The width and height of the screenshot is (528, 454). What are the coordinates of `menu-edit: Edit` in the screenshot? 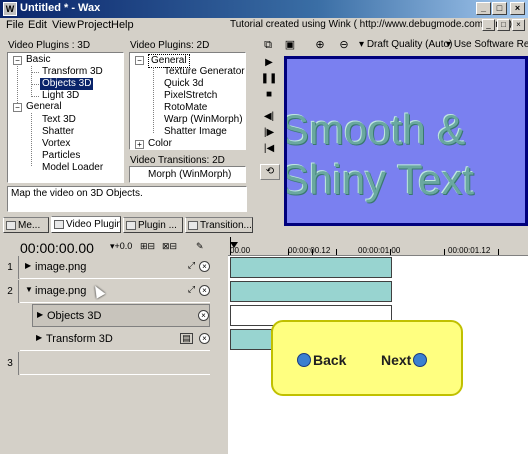 It's located at (37, 25).